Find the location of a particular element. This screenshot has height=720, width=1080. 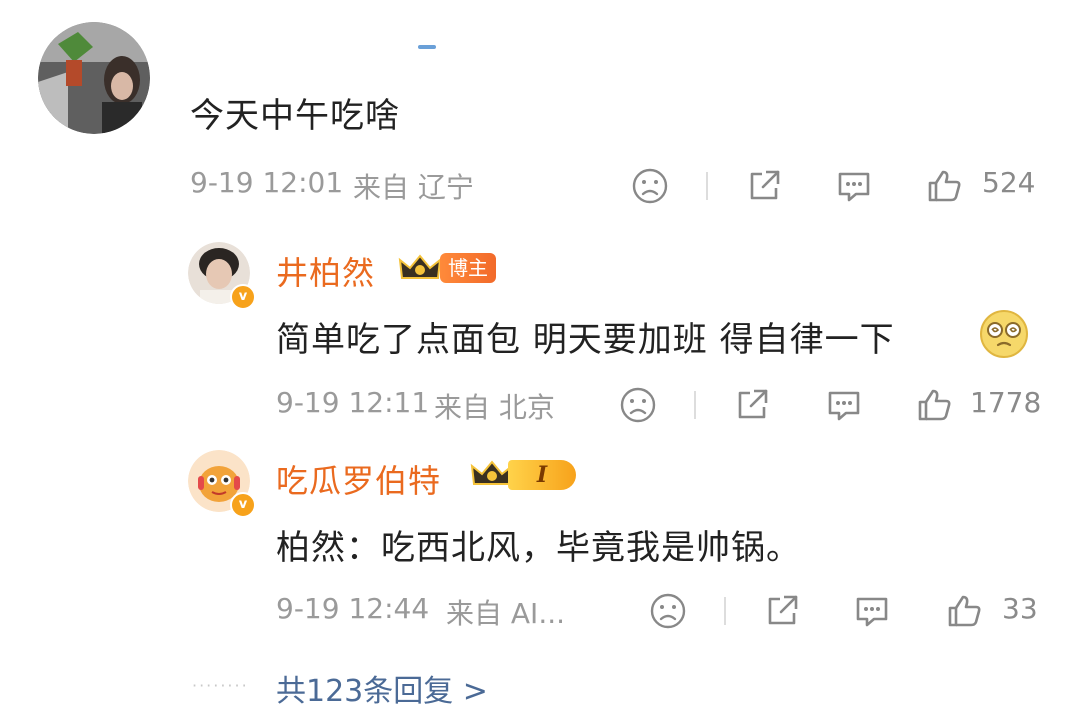

reply-1-like-count: 1778 is located at coordinates (1006, 402).